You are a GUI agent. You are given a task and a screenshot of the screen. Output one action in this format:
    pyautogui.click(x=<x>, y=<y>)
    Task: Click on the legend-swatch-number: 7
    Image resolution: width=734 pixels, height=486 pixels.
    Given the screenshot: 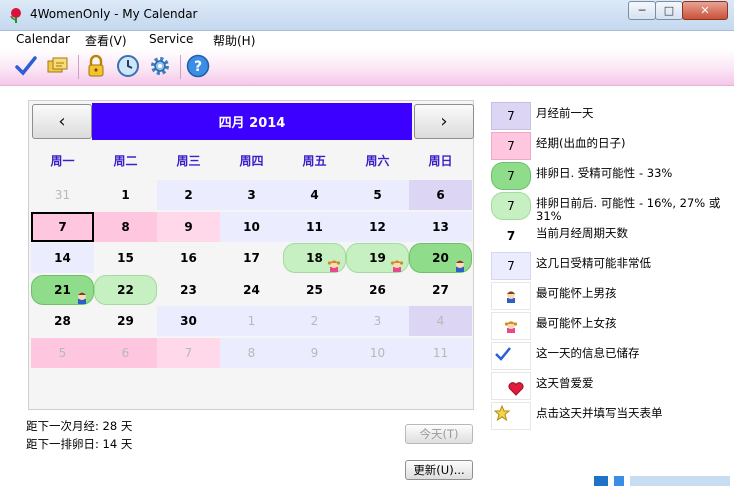 What is the action you would take?
    pyautogui.click(x=511, y=236)
    